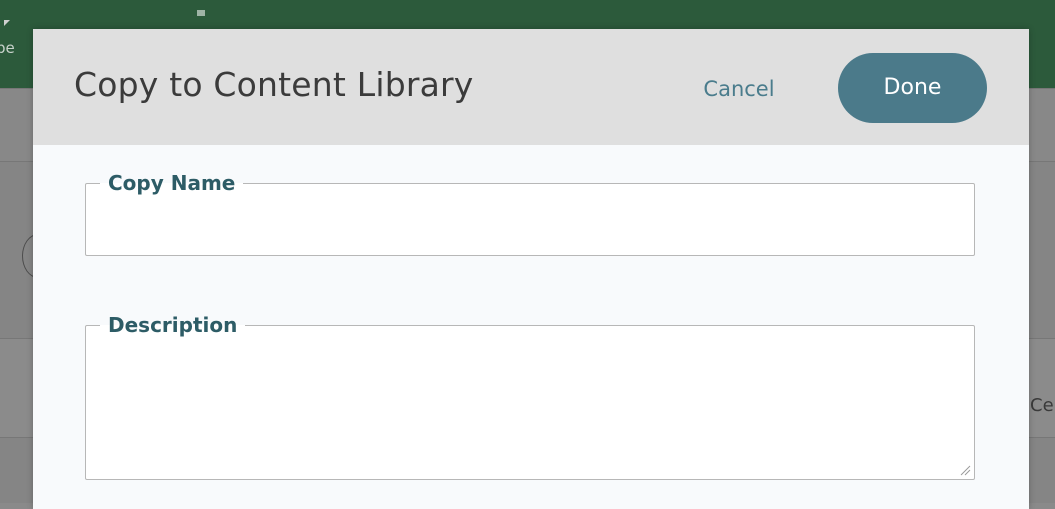 This screenshot has height=509, width=1055. I want to click on copy-name-fieldset: Copy Name, so click(530, 214).